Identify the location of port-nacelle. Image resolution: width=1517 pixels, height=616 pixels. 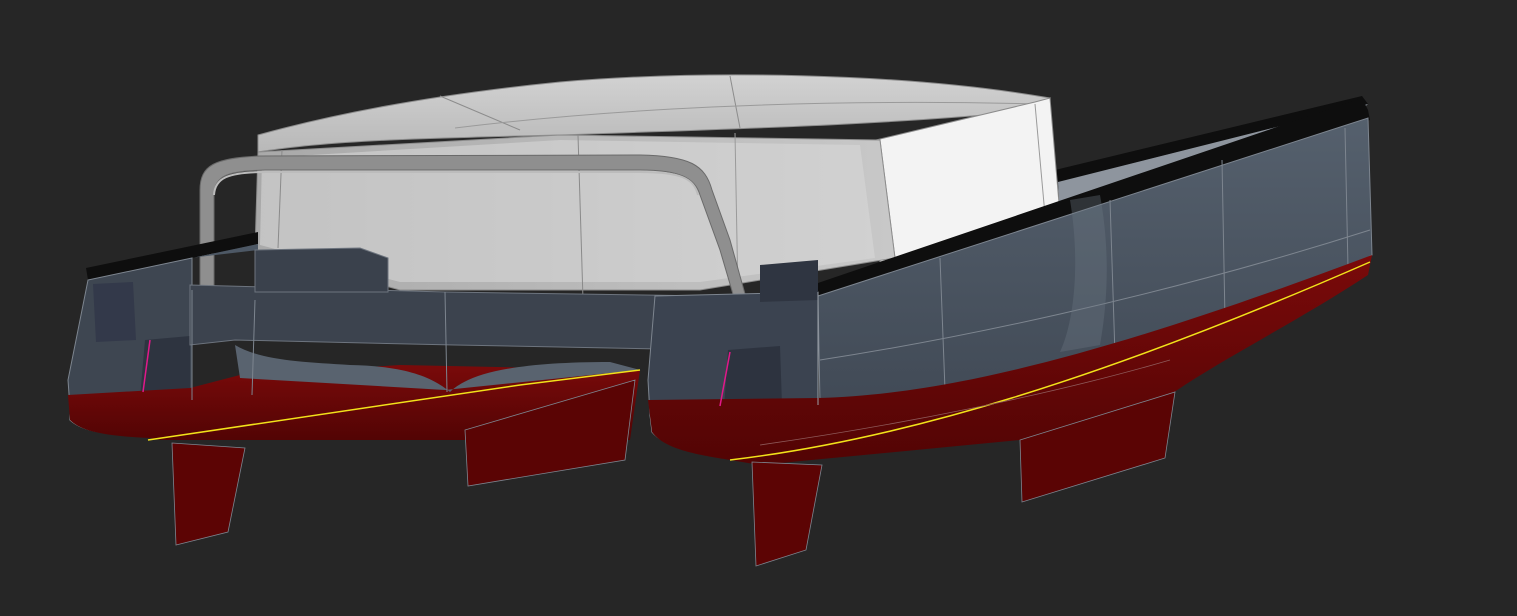
(321, 270).